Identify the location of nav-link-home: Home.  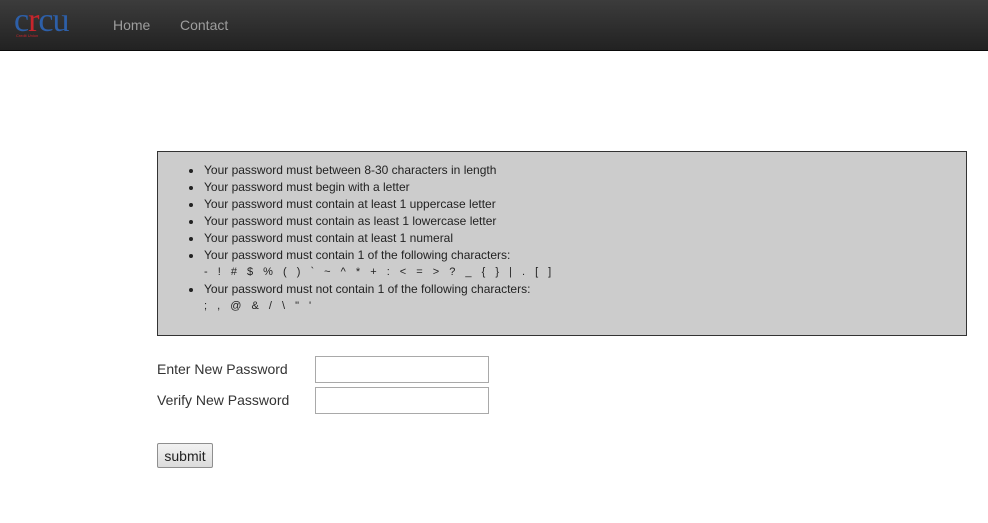
(131, 25).